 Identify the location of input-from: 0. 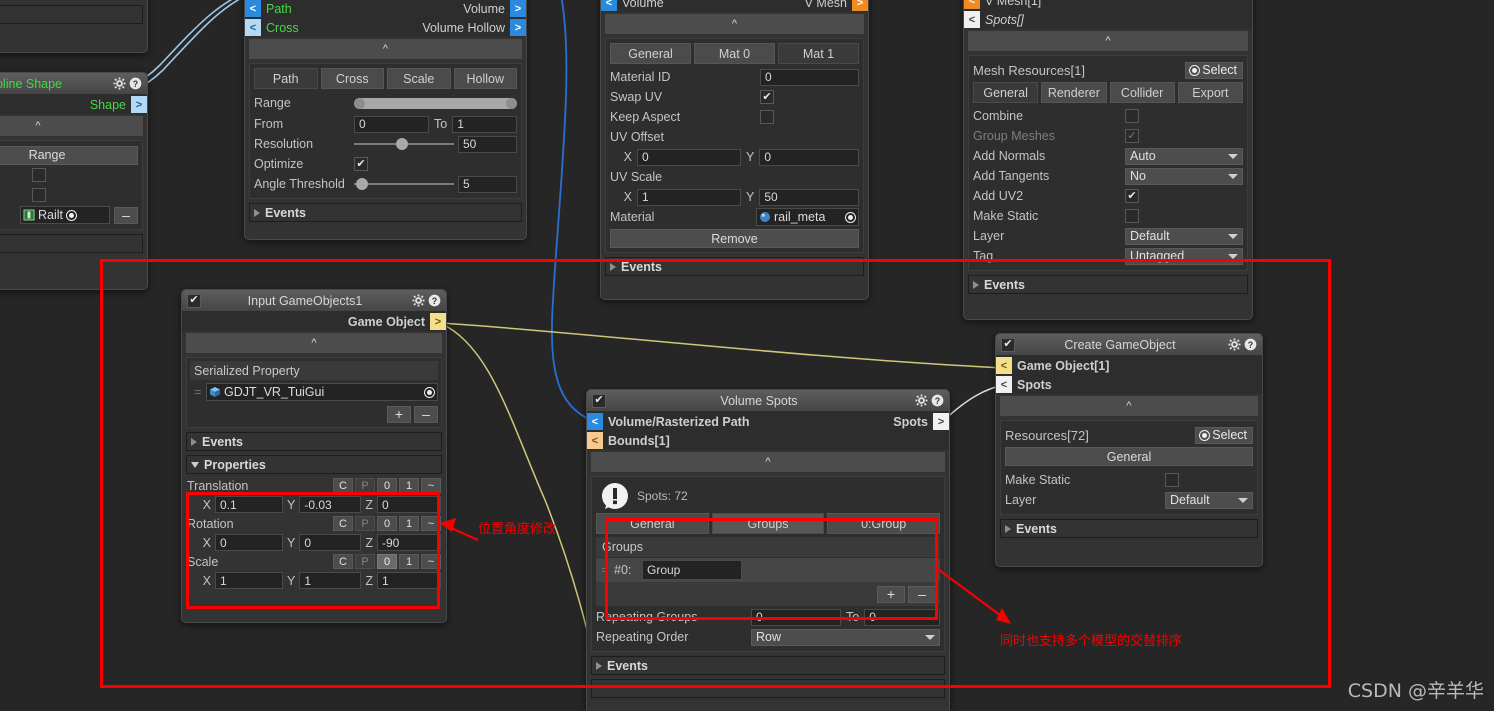
(391, 124).